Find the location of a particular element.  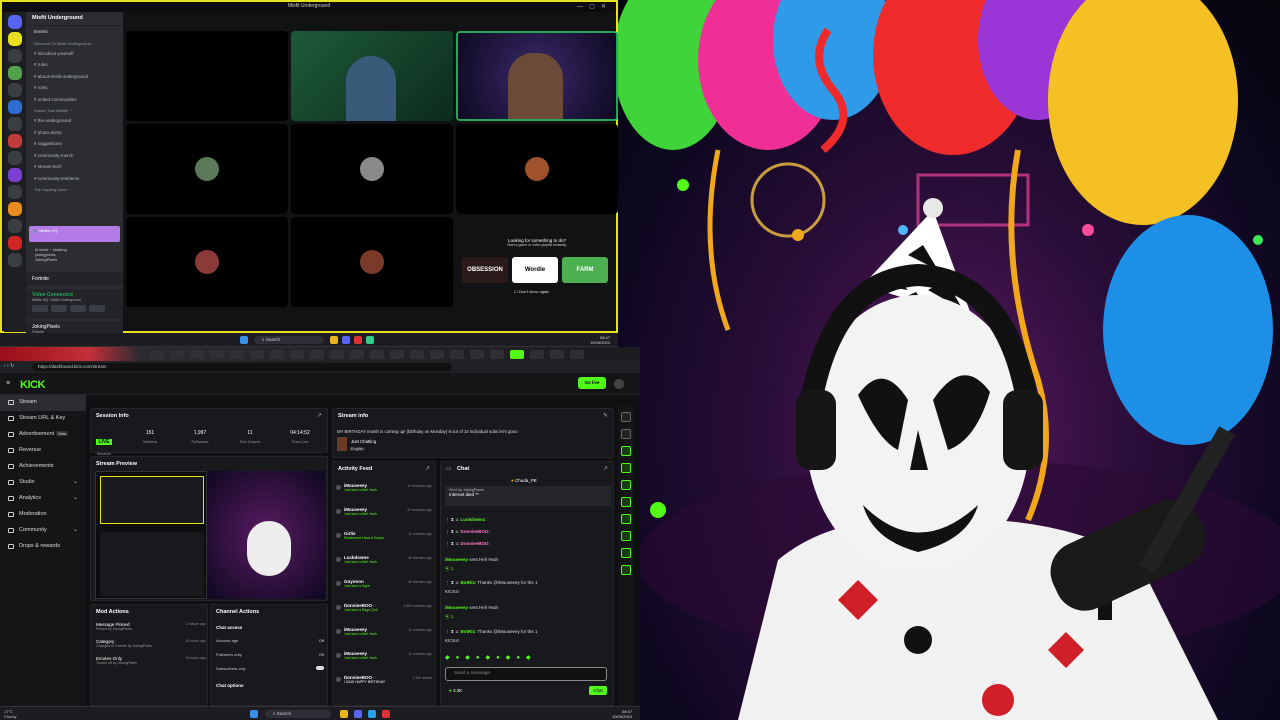

setting-row: Subscribers only is located at coordinates (270, 668).